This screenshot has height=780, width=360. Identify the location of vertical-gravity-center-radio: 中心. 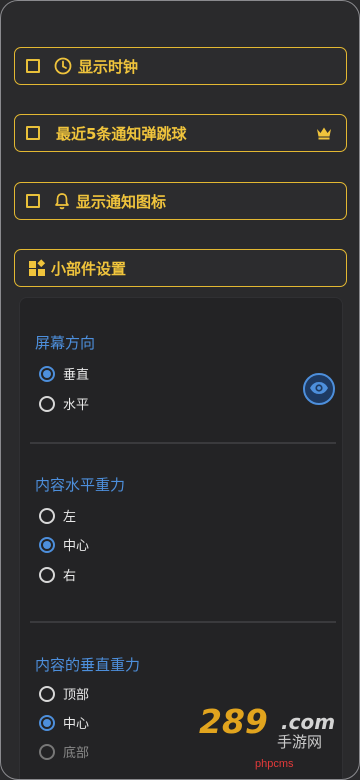
(64, 722).